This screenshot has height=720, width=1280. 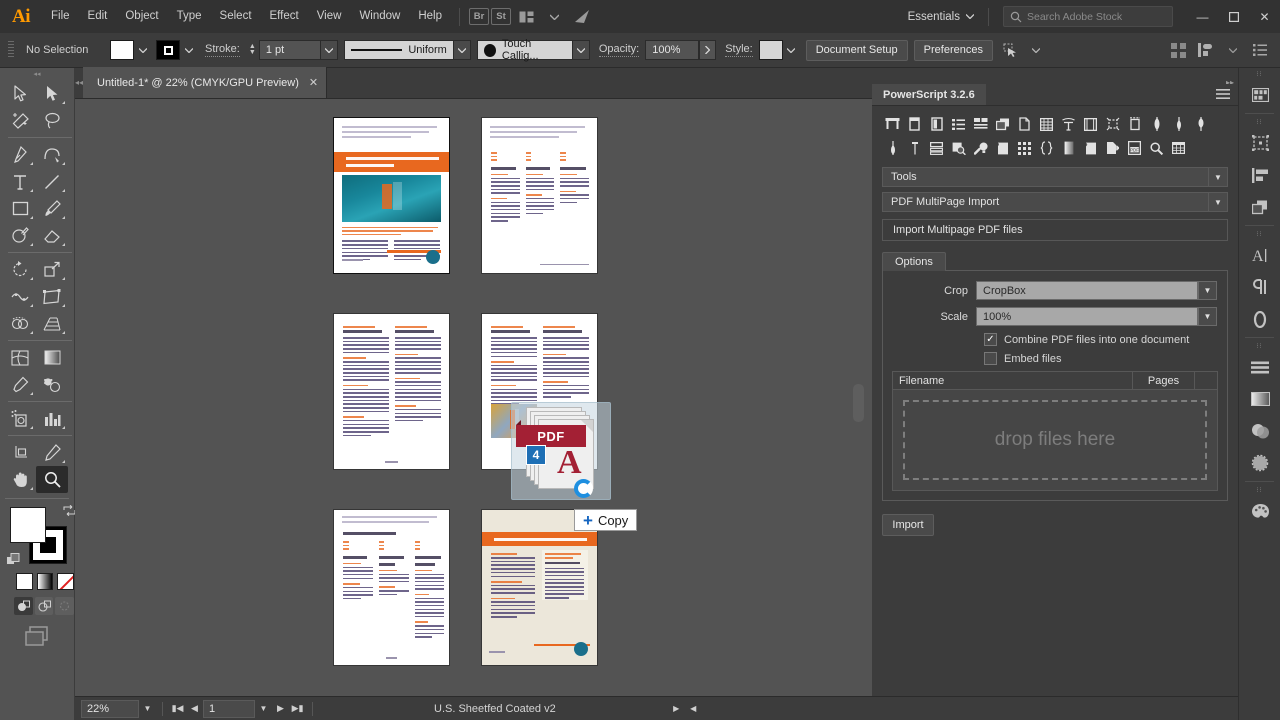 What do you see at coordinates (1259, 233) in the screenshot?
I see `dock-grip-3: ⁝⁝` at bounding box center [1259, 233].